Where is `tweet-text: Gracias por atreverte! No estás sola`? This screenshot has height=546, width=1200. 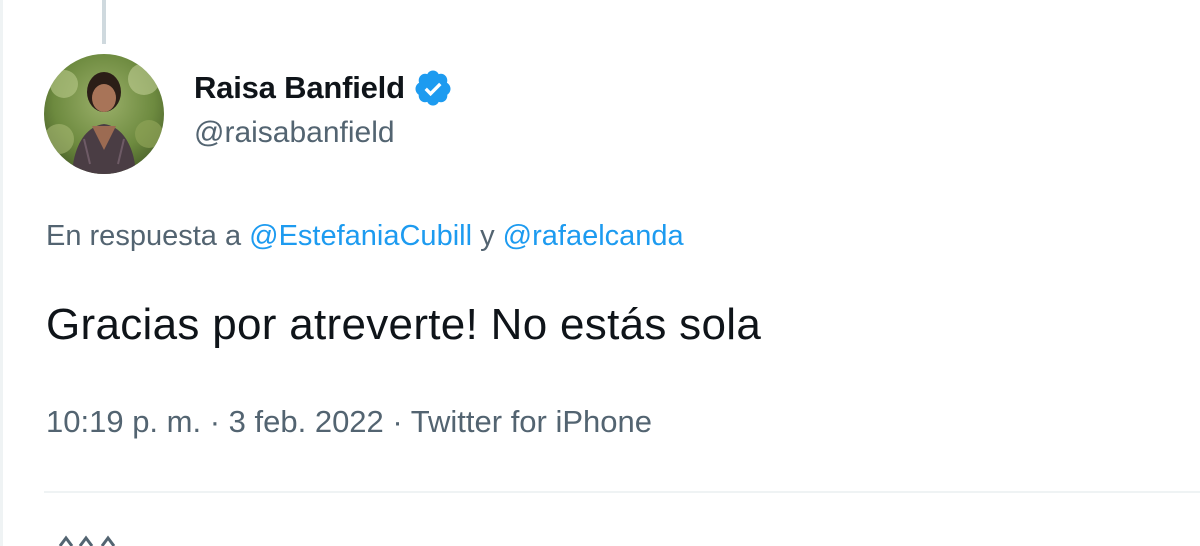
tweet-text: Gracias por atreverte! No estás sola is located at coordinates (404, 324).